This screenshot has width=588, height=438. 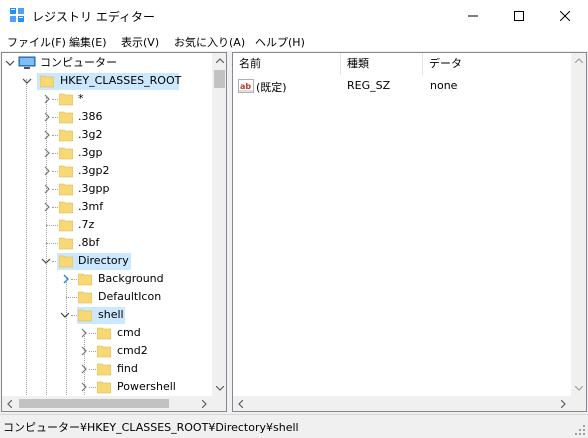 I want to click on tree-item-3gpp: .3gpp, so click(x=107, y=189).